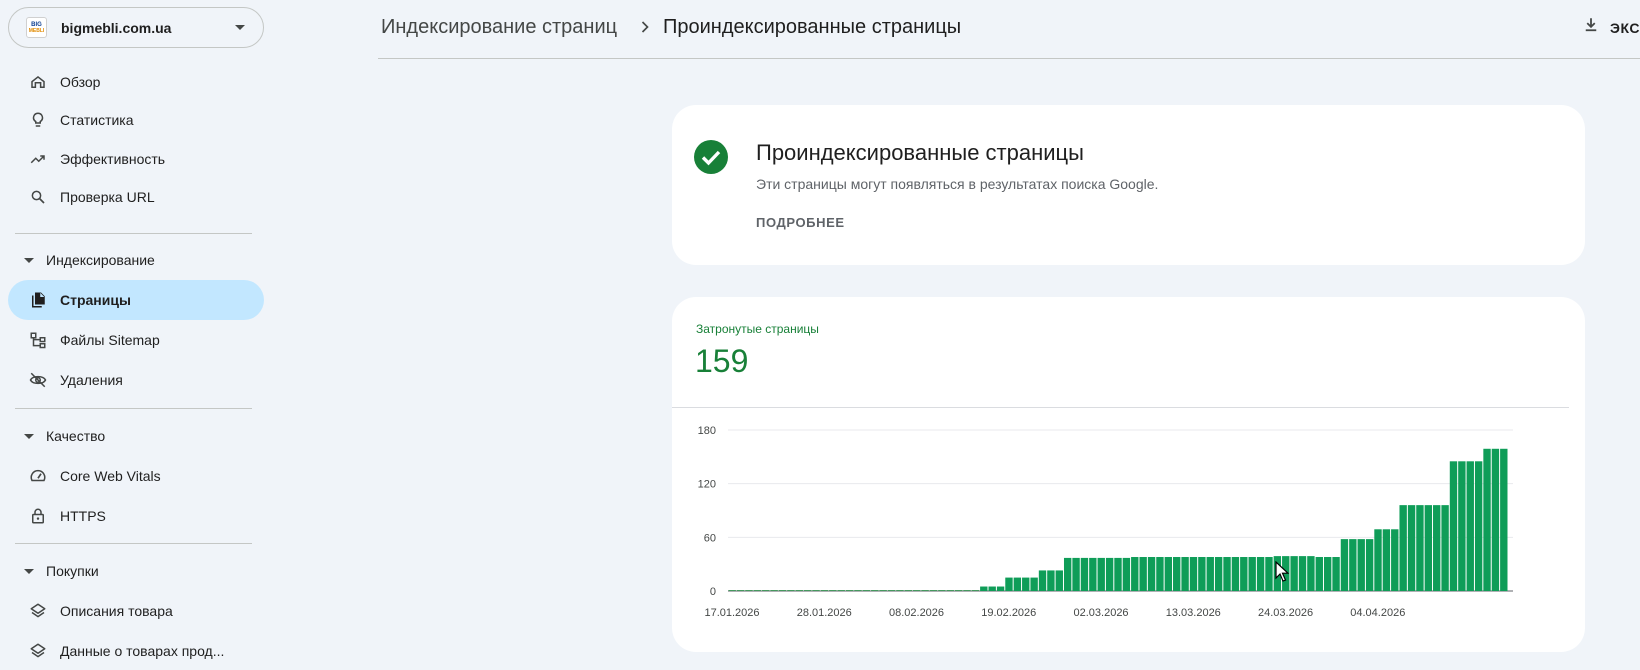 The image size is (1640, 670). I want to click on nav-label: Страницы, so click(95, 300).